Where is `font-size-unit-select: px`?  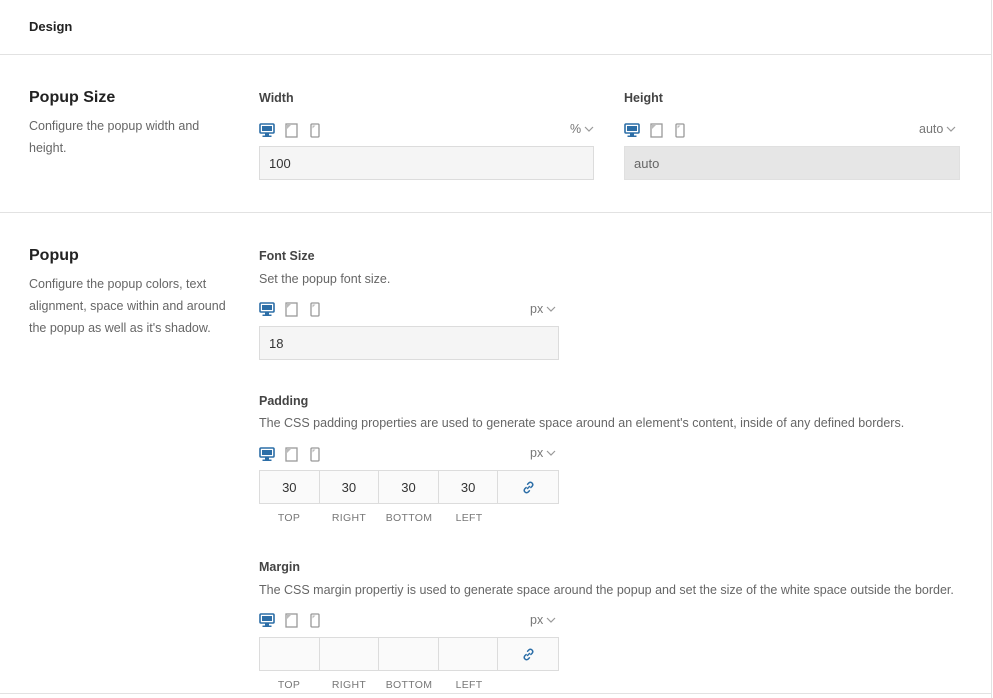 font-size-unit-select: px is located at coordinates (543, 309).